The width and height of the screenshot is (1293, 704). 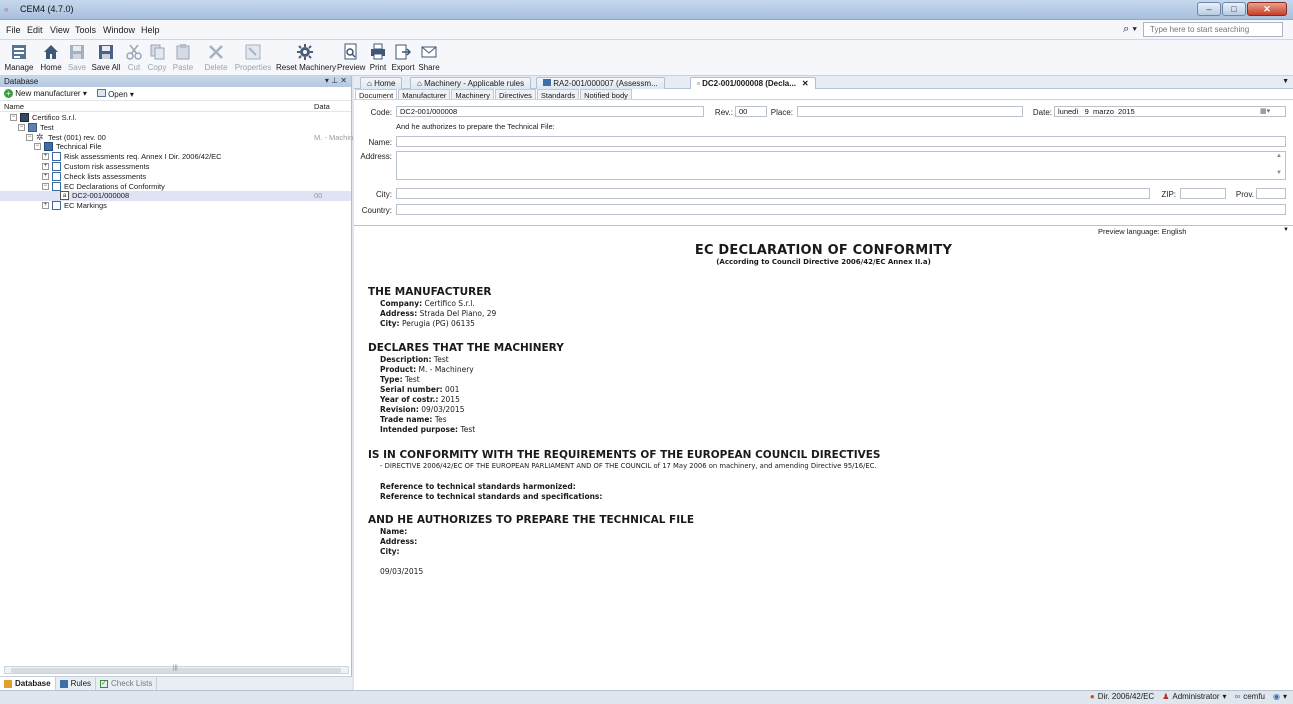 What do you see at coordinates (85, 30) in the screenshot?
I see `menu-tools: Tools` at bounding box center [85, 30].